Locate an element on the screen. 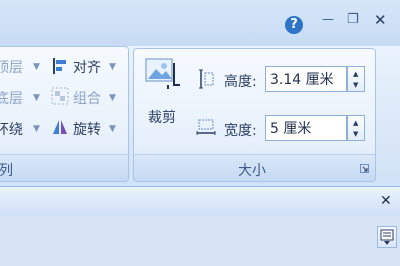 The width and height of the screenshot is (400, 266). size-group-title: 大小 is located at coordinates (252, 171).